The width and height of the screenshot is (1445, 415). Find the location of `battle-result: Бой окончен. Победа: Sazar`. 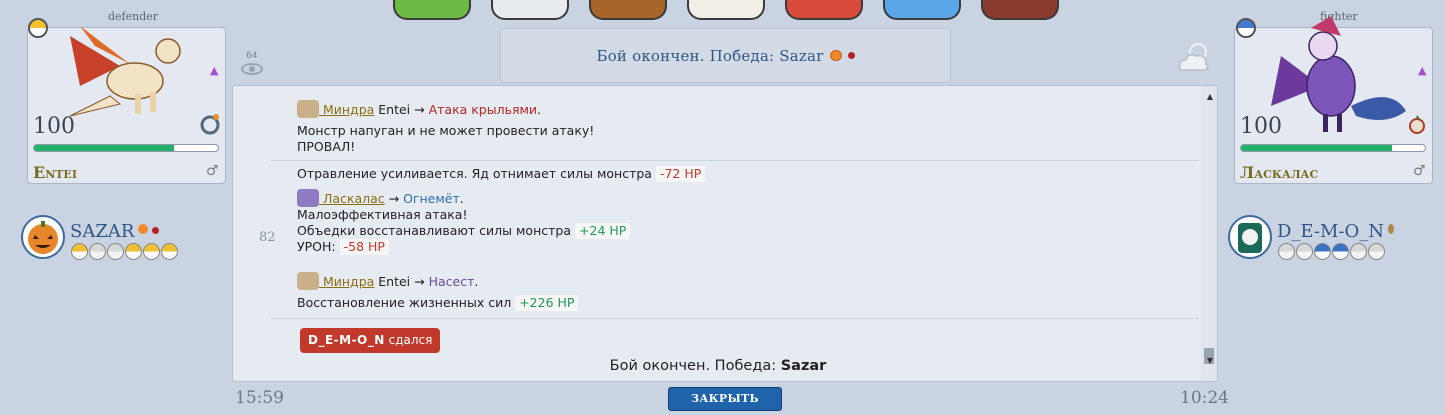

battle-result: Бой окончен. Победа: Sazar is located at coordinates (718, 366).